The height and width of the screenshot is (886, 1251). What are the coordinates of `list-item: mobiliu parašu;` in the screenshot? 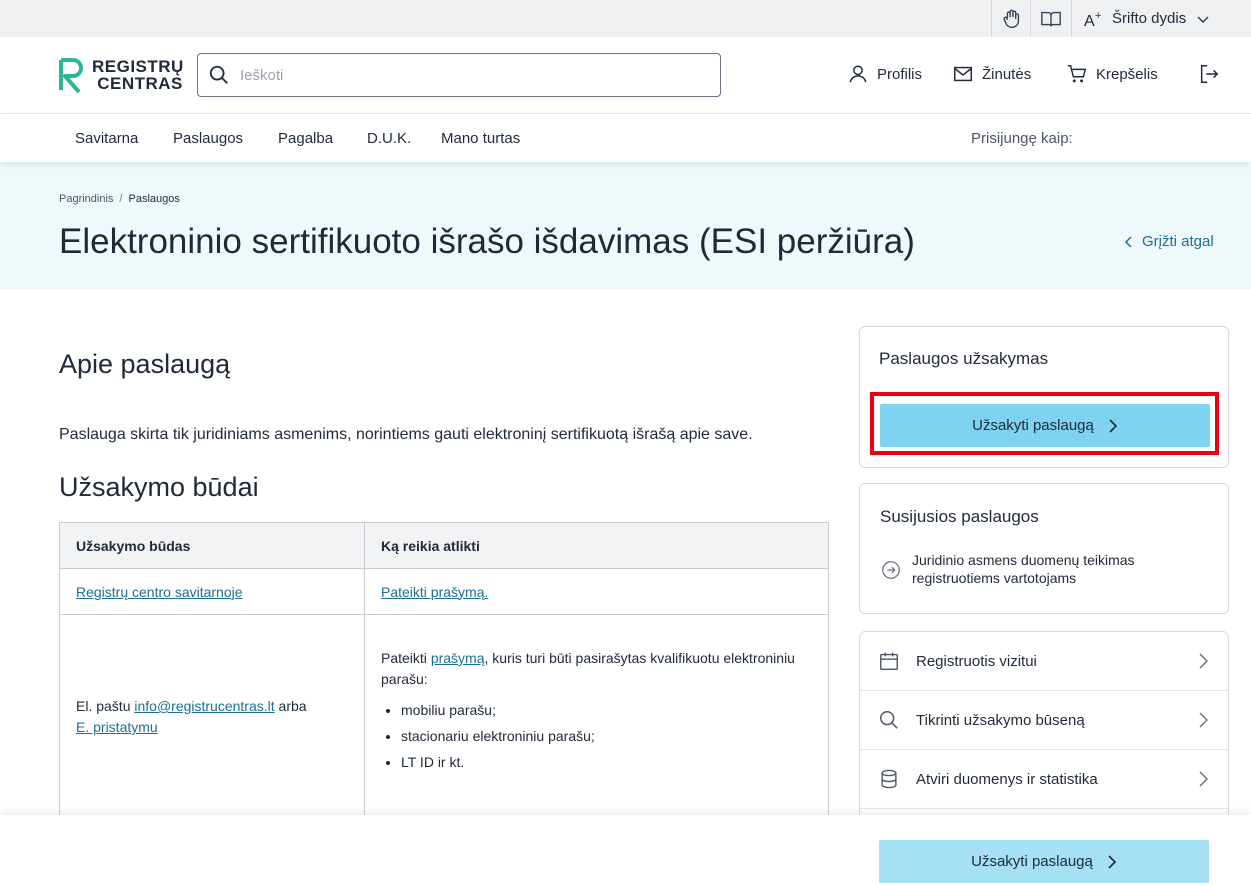 It's located at (606, 710).